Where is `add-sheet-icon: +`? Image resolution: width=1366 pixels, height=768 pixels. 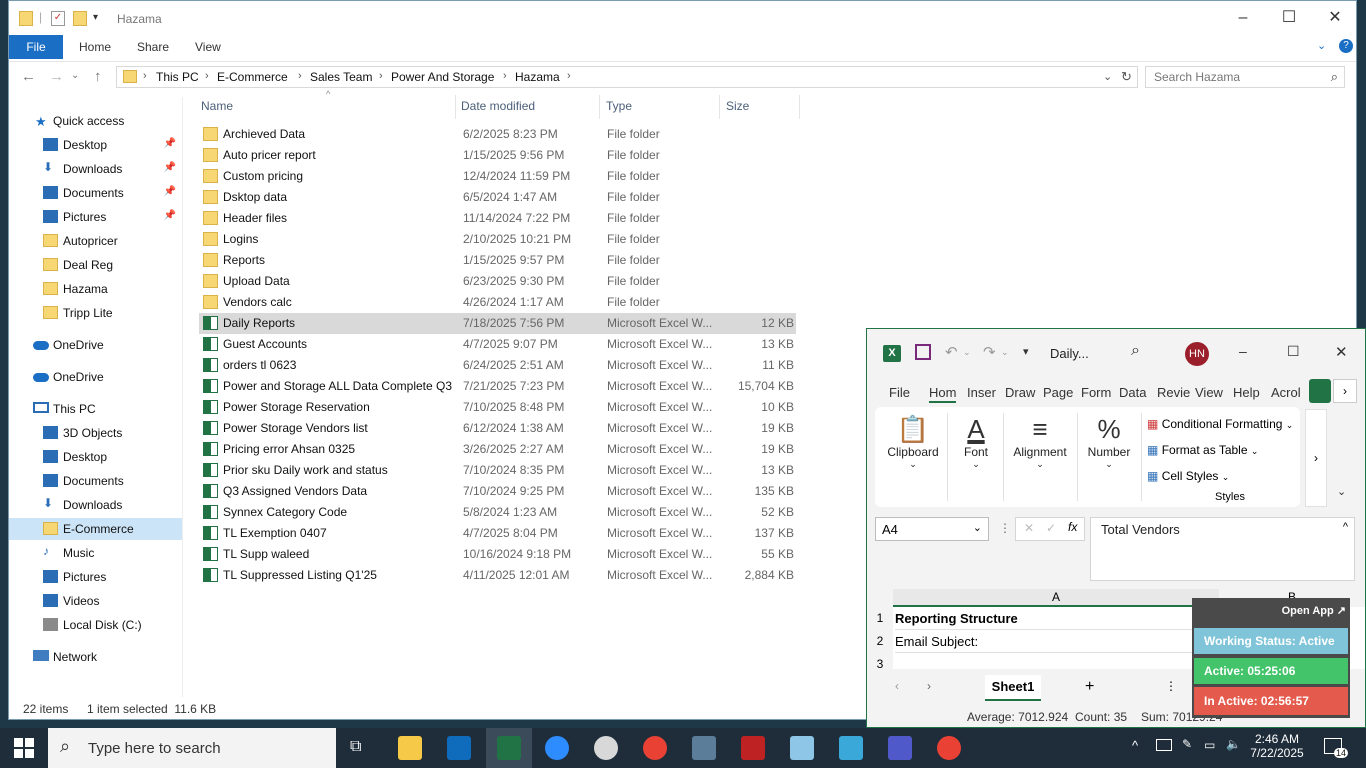
add-sheet-icon: + is located at coordinates (1089, 687).